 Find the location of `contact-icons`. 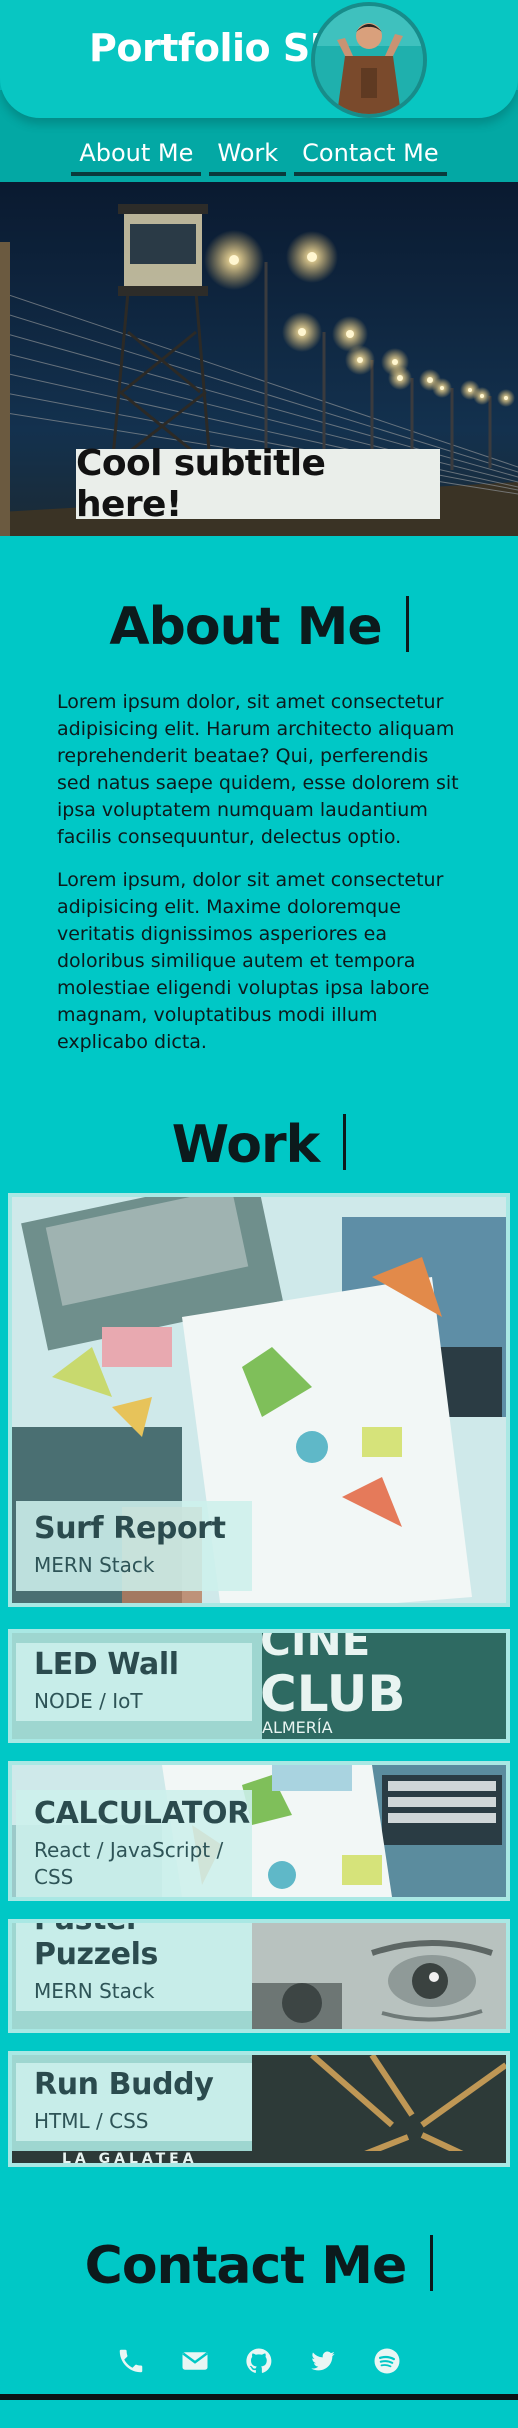

contact-icons is located at coordinates (259, 2368).